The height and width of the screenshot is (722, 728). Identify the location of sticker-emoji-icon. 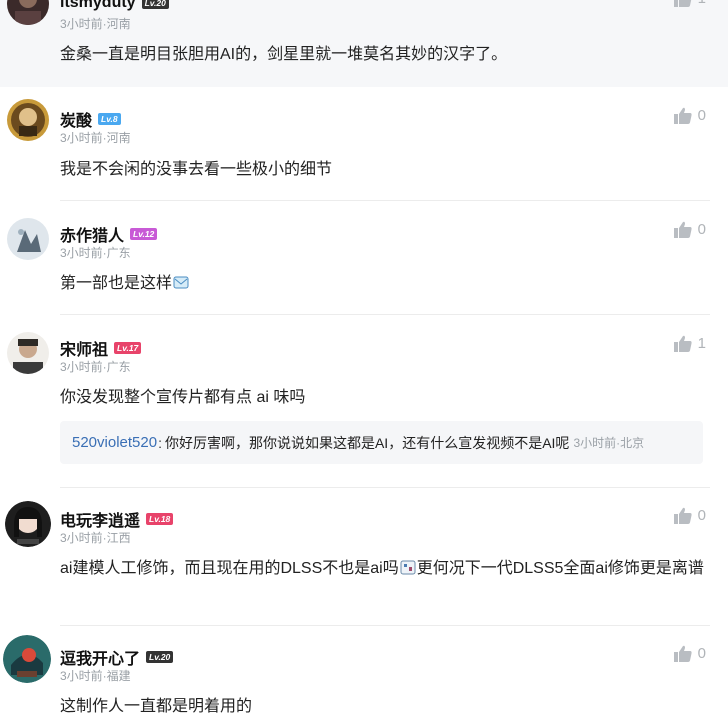
(408, 566).